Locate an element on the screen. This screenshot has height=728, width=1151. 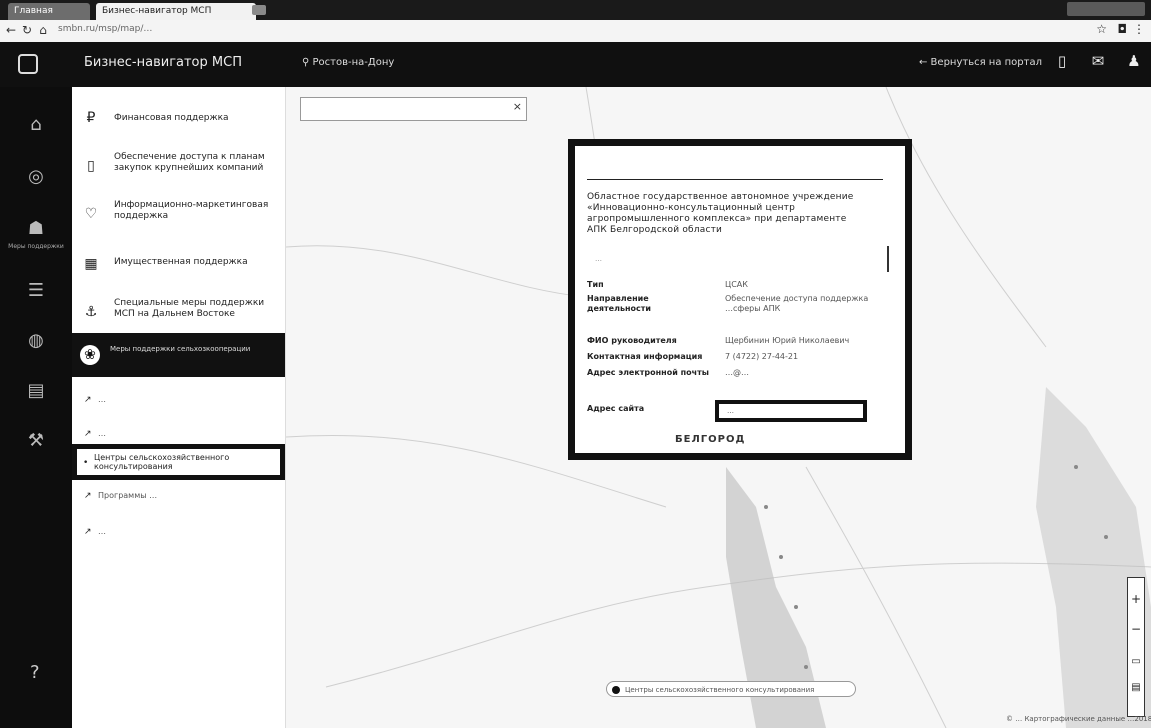
lock-icon: ⌂ is located at coordinates (43, 30).